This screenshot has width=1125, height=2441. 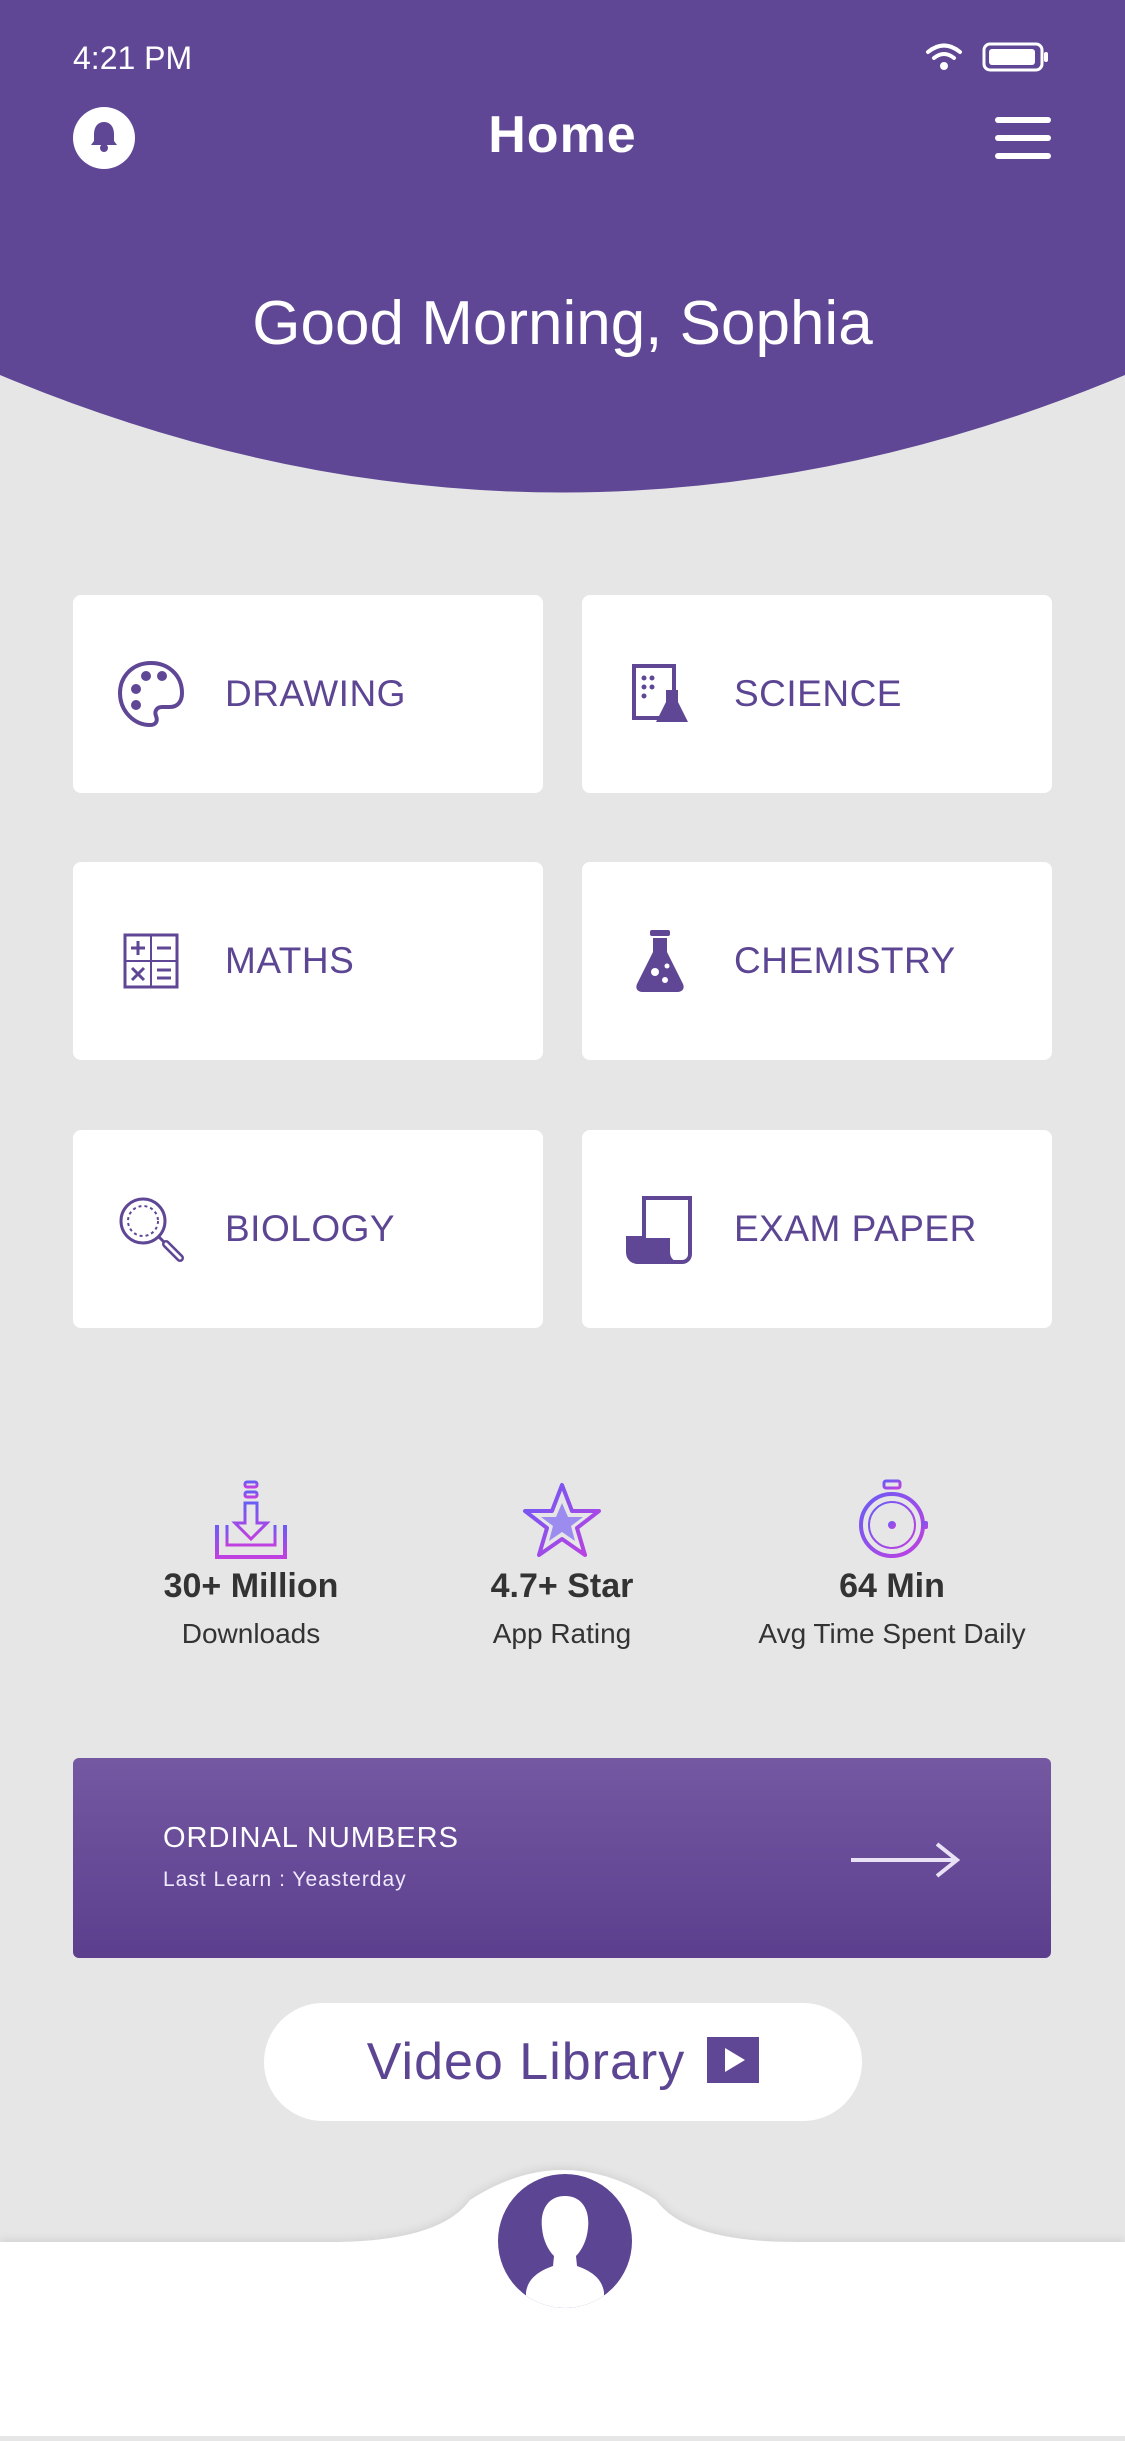 I want to click on palette-icon, so click(x=151, y=694).